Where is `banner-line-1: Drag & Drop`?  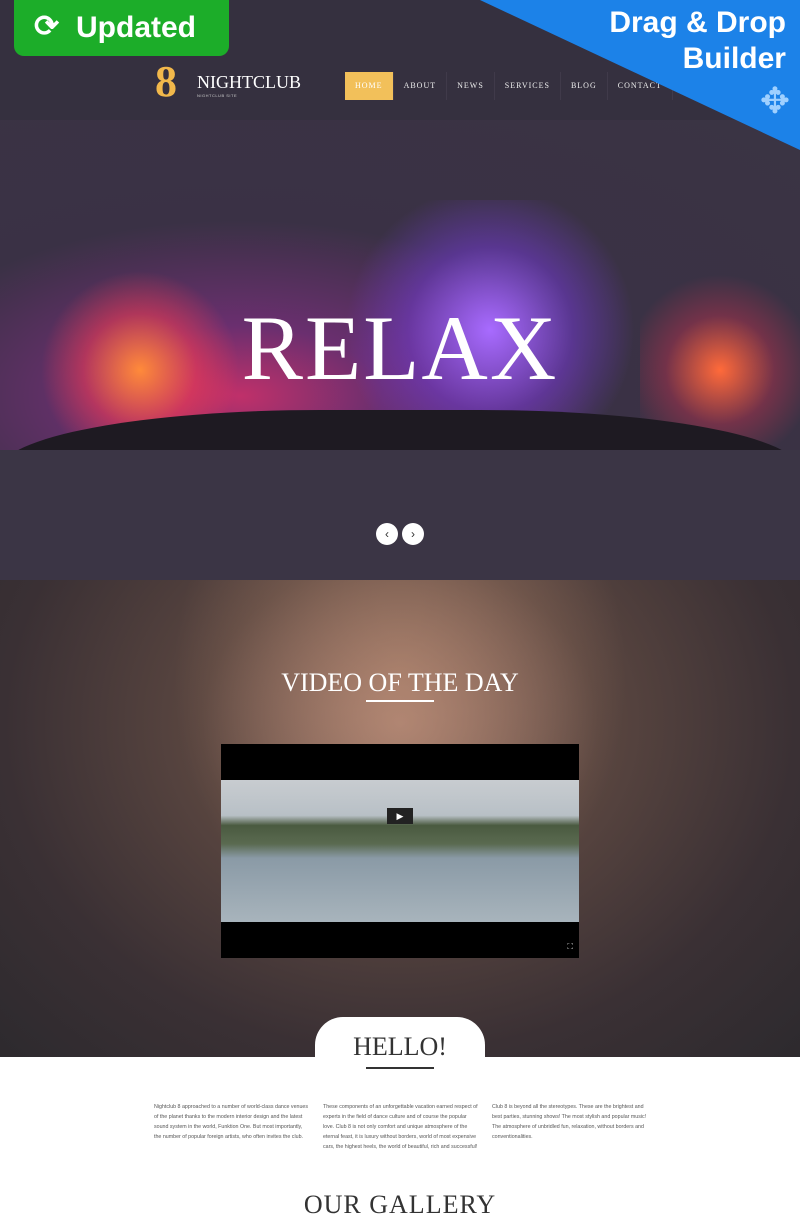
banner-line-1: Drag & Drop is located at coordinates (697, 22).